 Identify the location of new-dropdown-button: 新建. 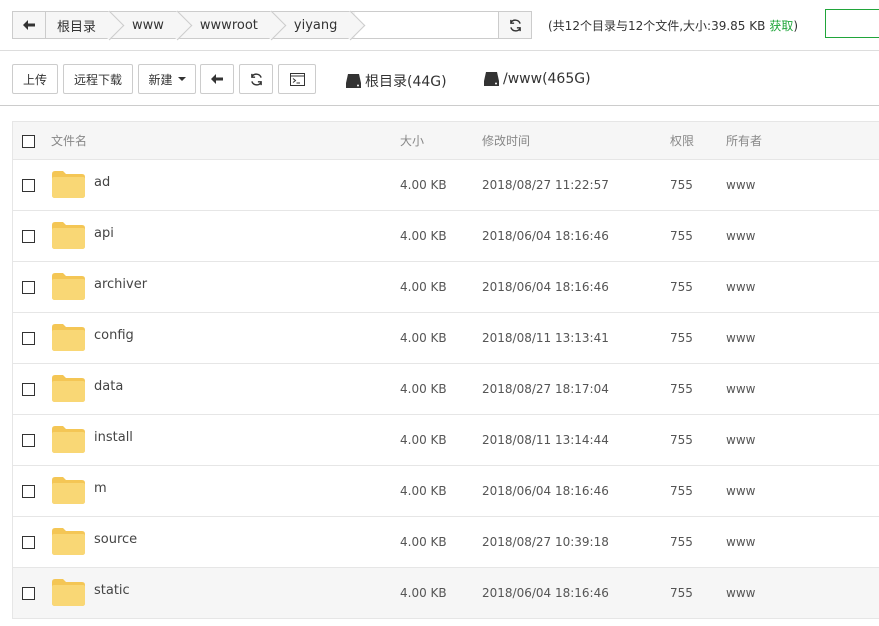
(167, 79).